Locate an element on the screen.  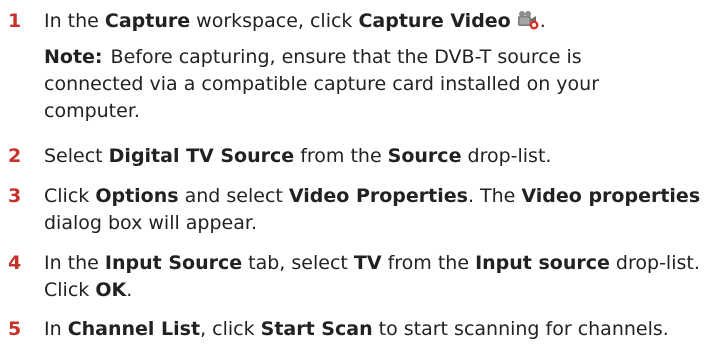
workspace-name: Capture is located at coordinates (147, 21).